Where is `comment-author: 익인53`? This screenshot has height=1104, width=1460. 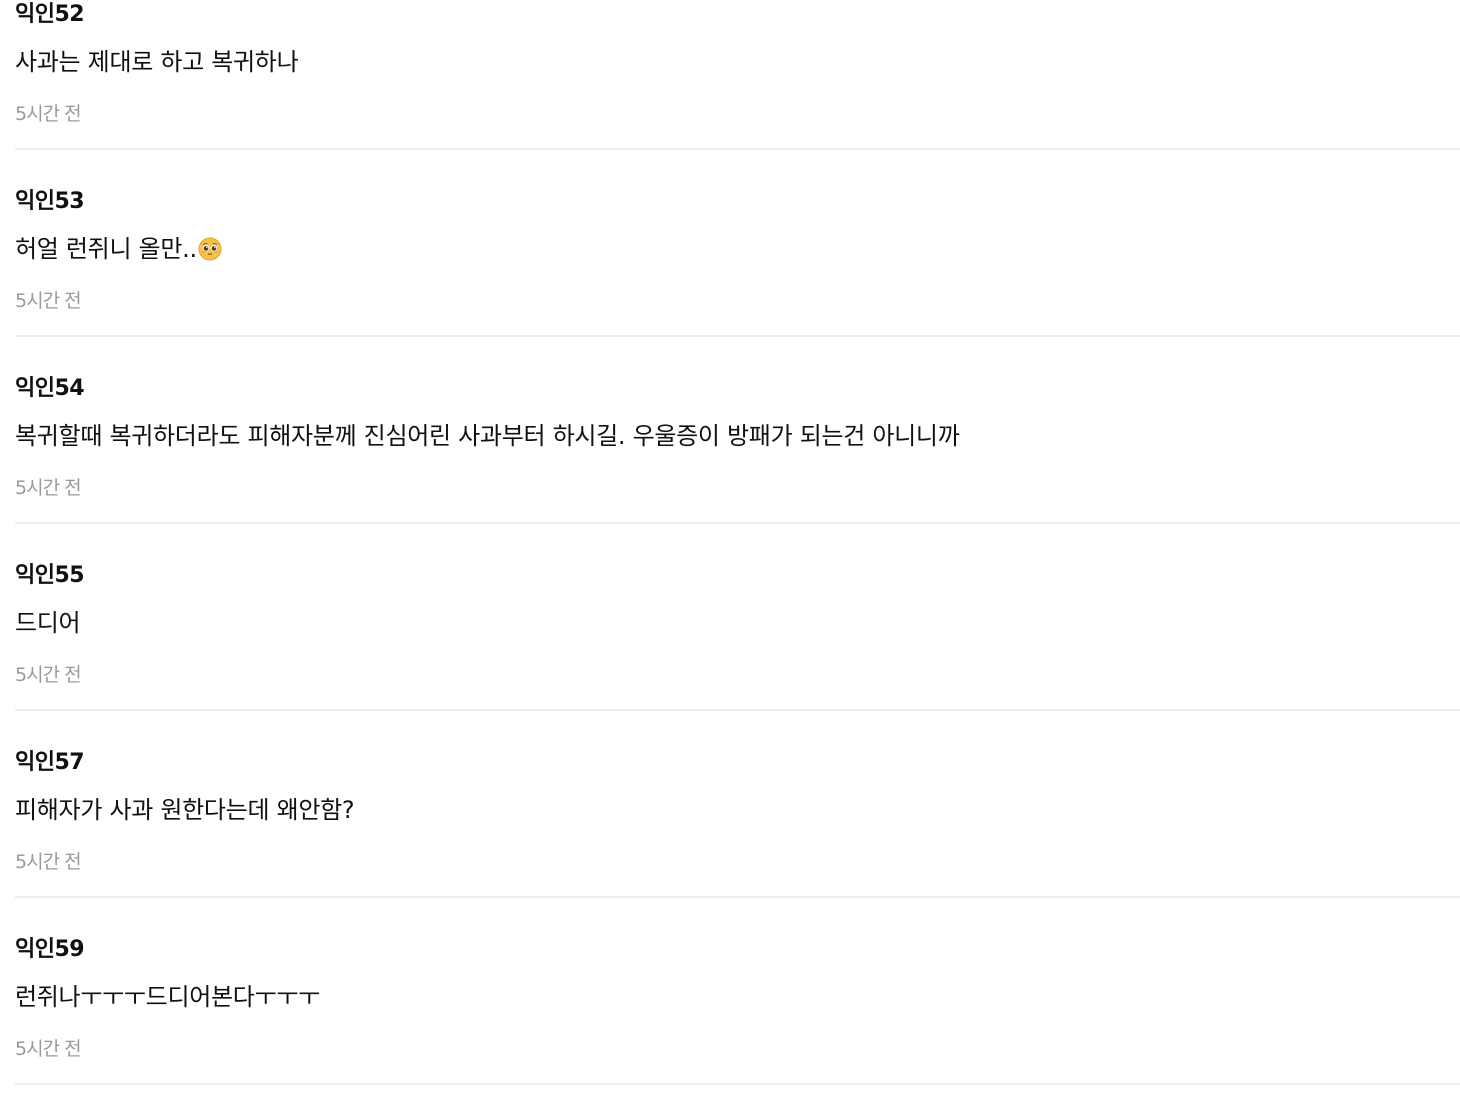
comment-author: 익인53 is located at coordinates (50, 202).